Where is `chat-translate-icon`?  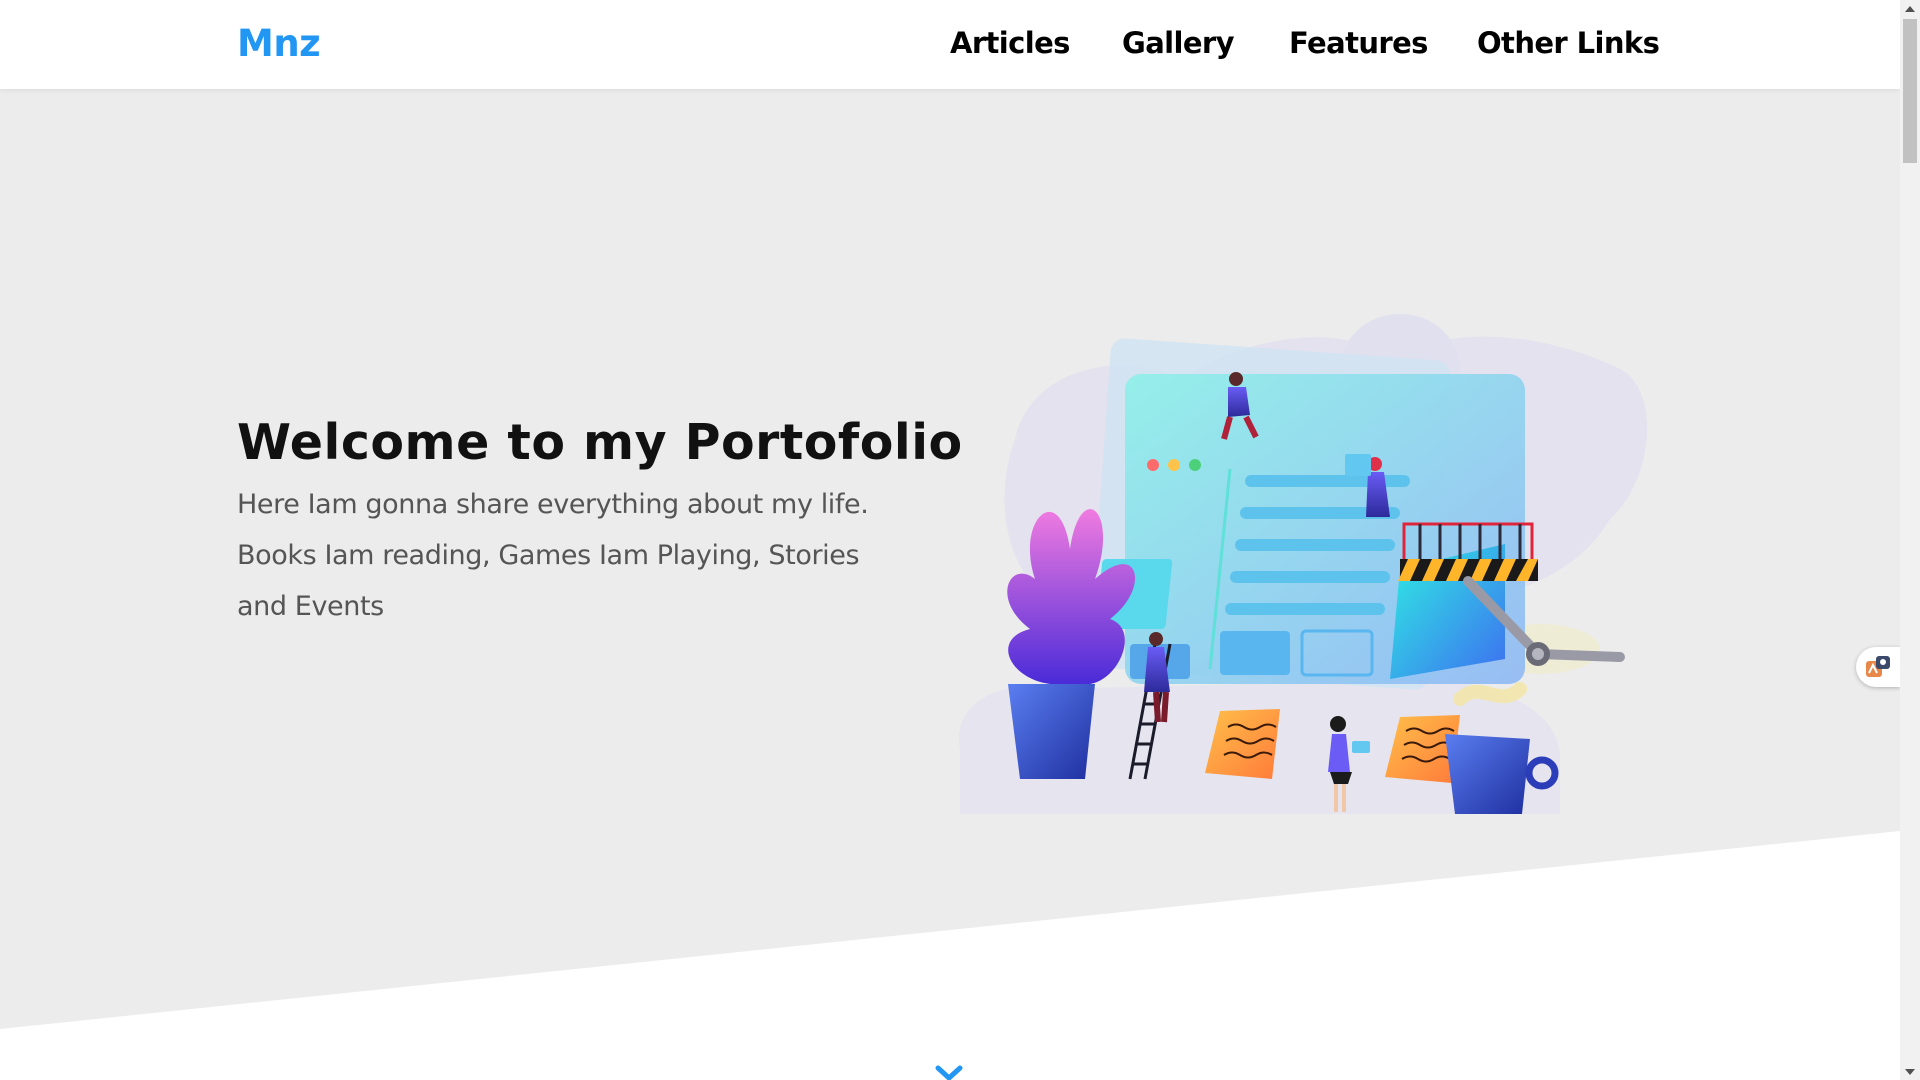 chat-translate-icon is located at coordinates (1878, 666).